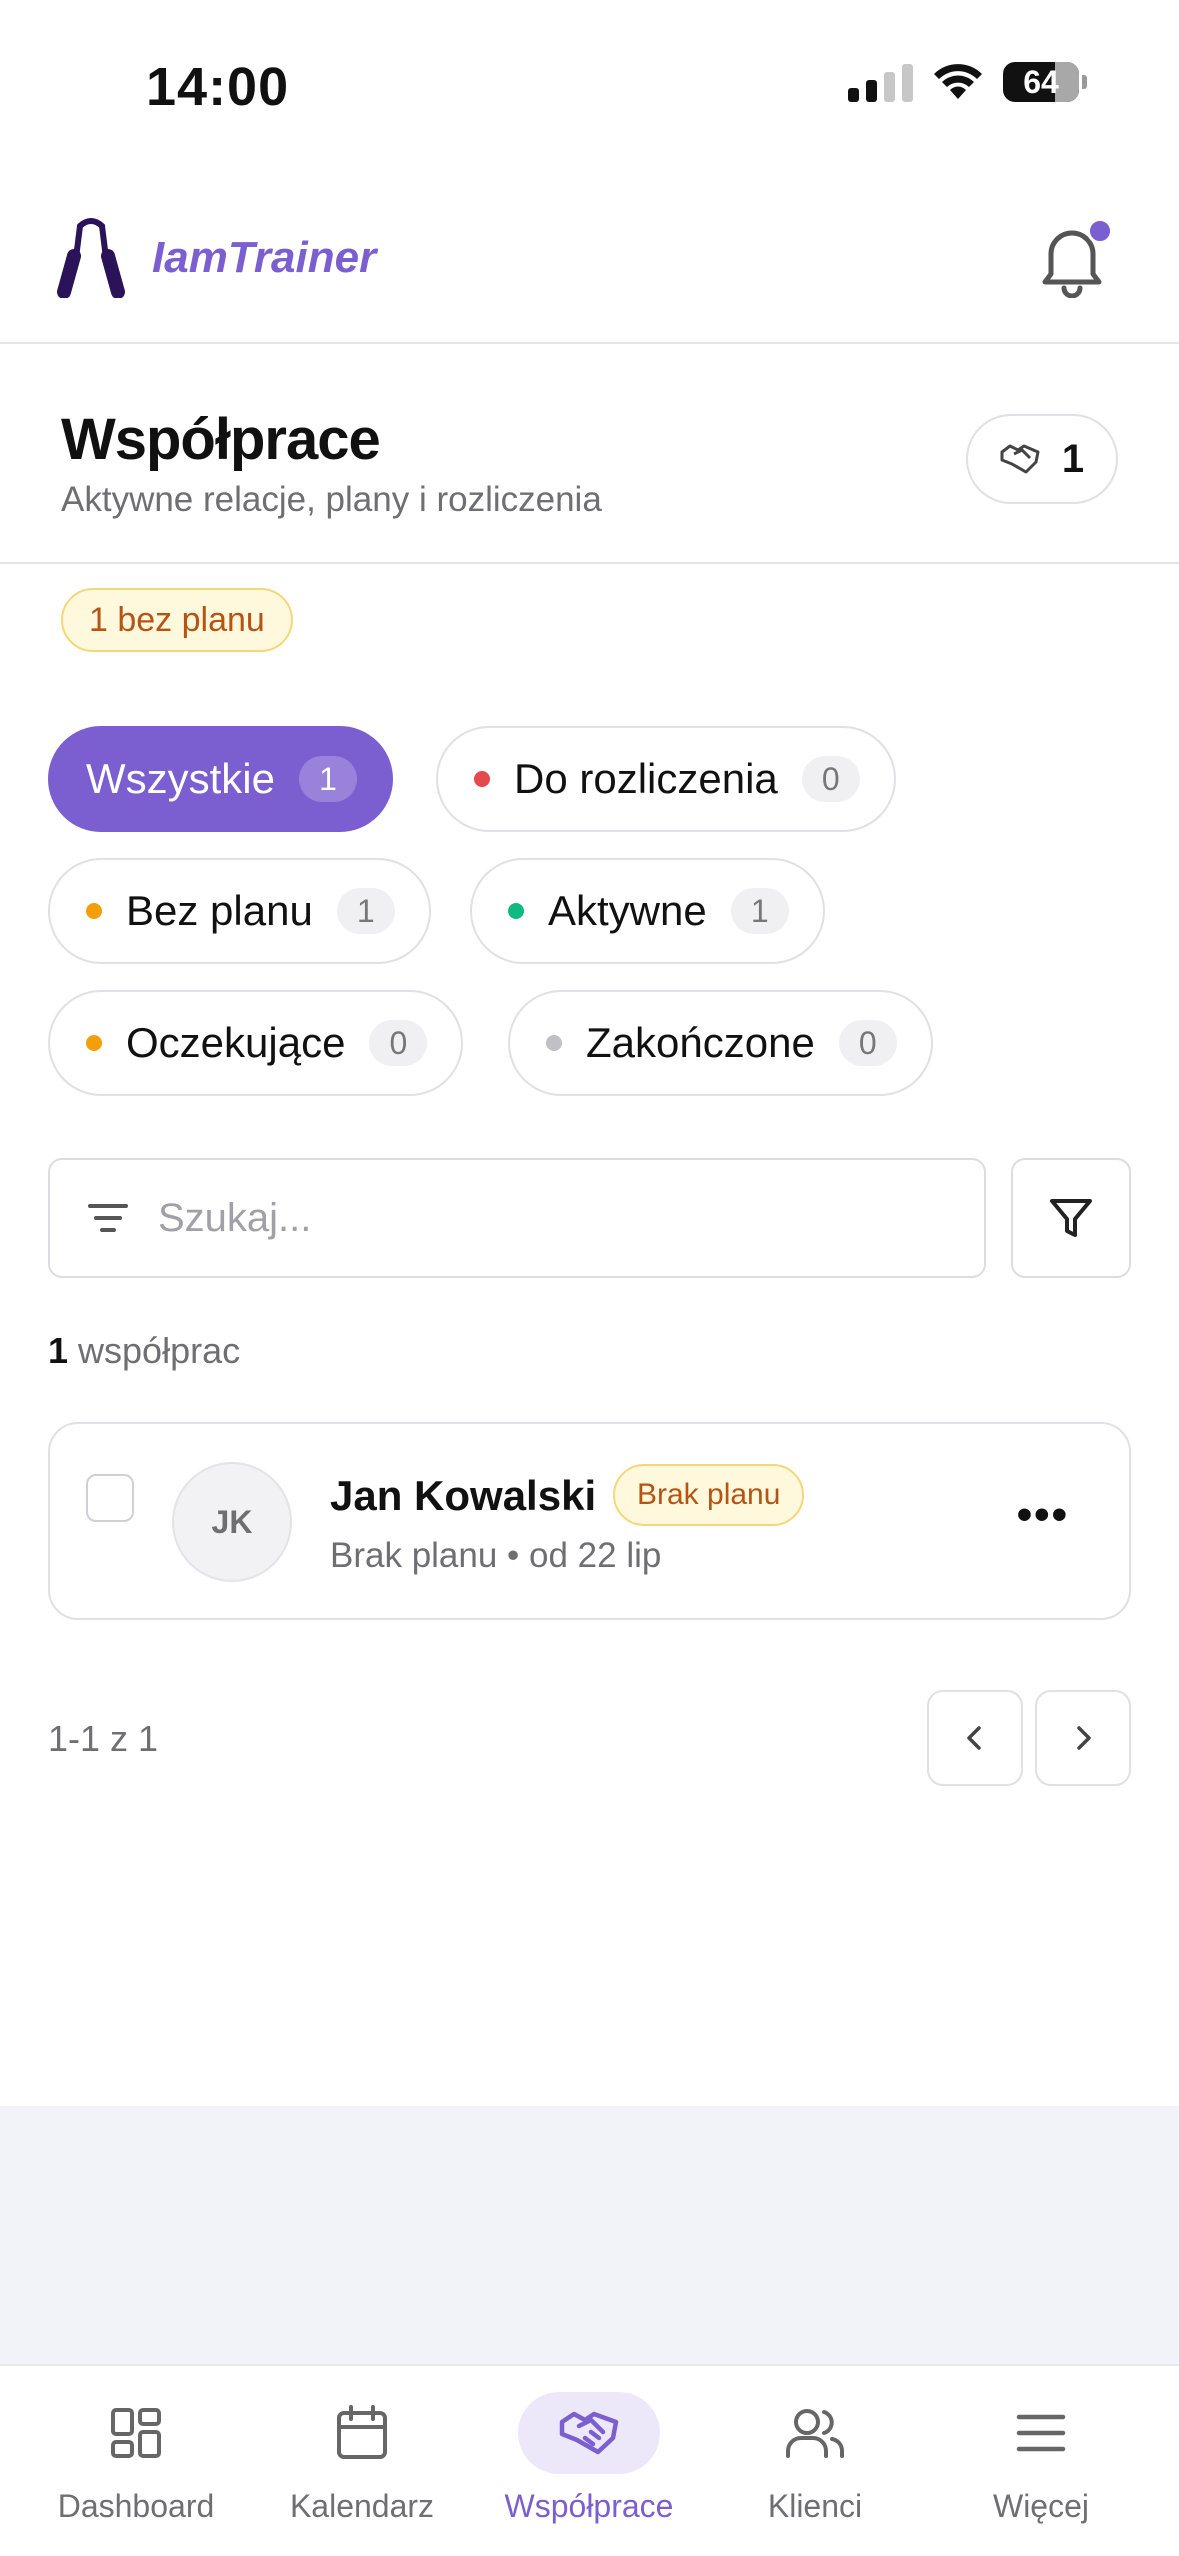 The image size is (1179, 2556). I want to click on filter-chip-to-settle: Do rozliczenia 0, so click(666, 779).